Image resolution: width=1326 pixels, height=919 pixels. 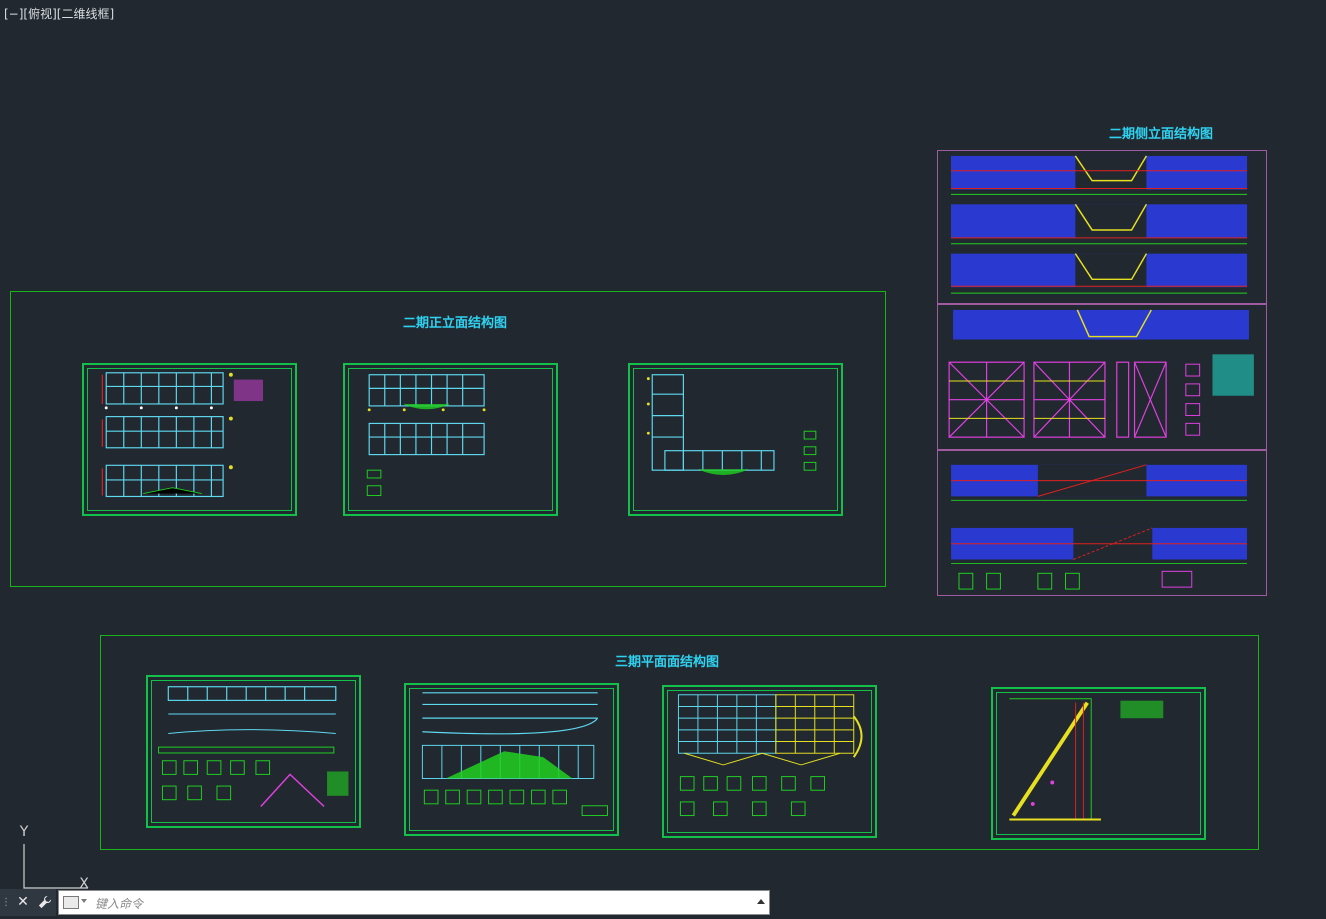 What do you see at coordinates (667, 662) in the screenshot?
I see `plan-title: 三期平面面结构图` at bounding box center [667, 662].